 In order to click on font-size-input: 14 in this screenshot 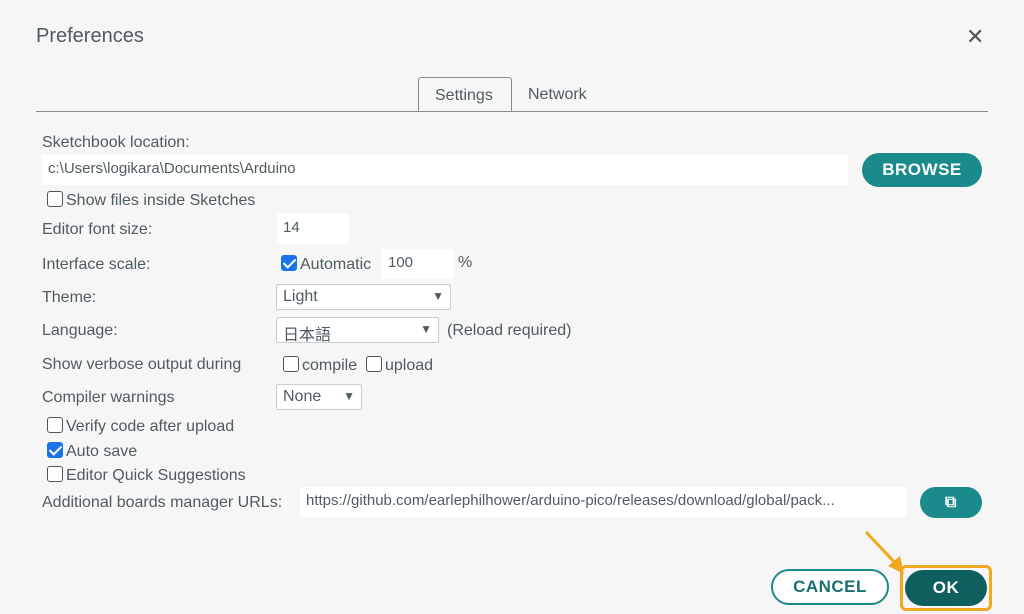, I will do `click(313, 229)`.